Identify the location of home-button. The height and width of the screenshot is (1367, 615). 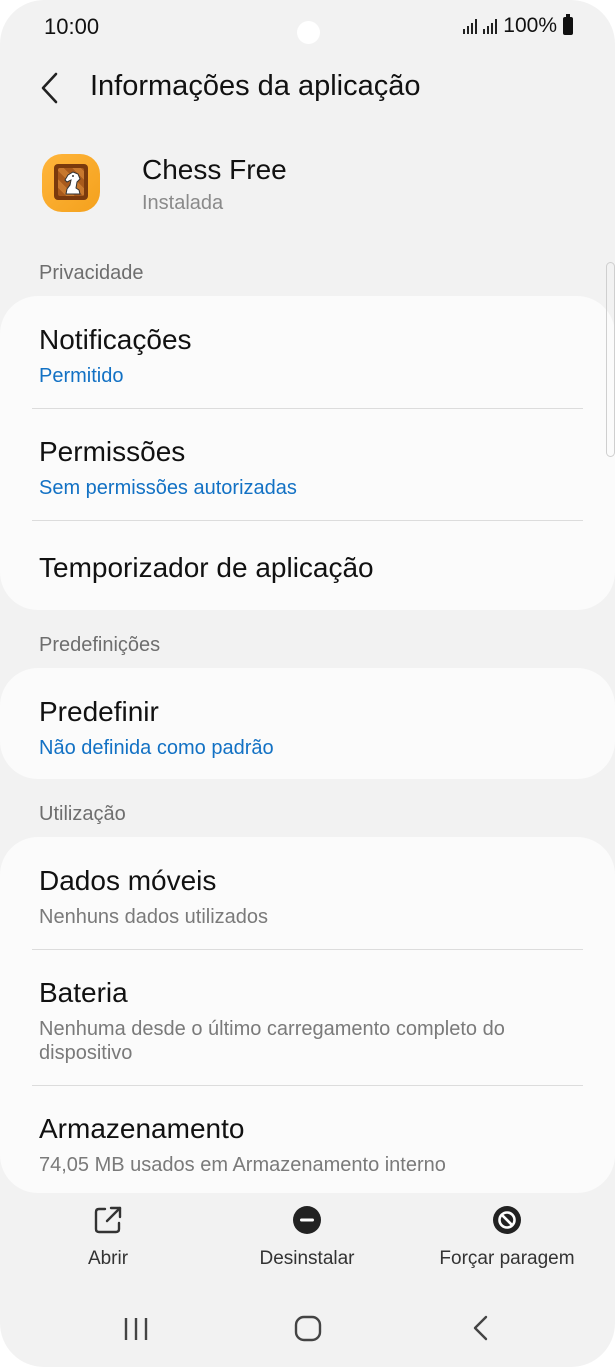
(308, 1330).